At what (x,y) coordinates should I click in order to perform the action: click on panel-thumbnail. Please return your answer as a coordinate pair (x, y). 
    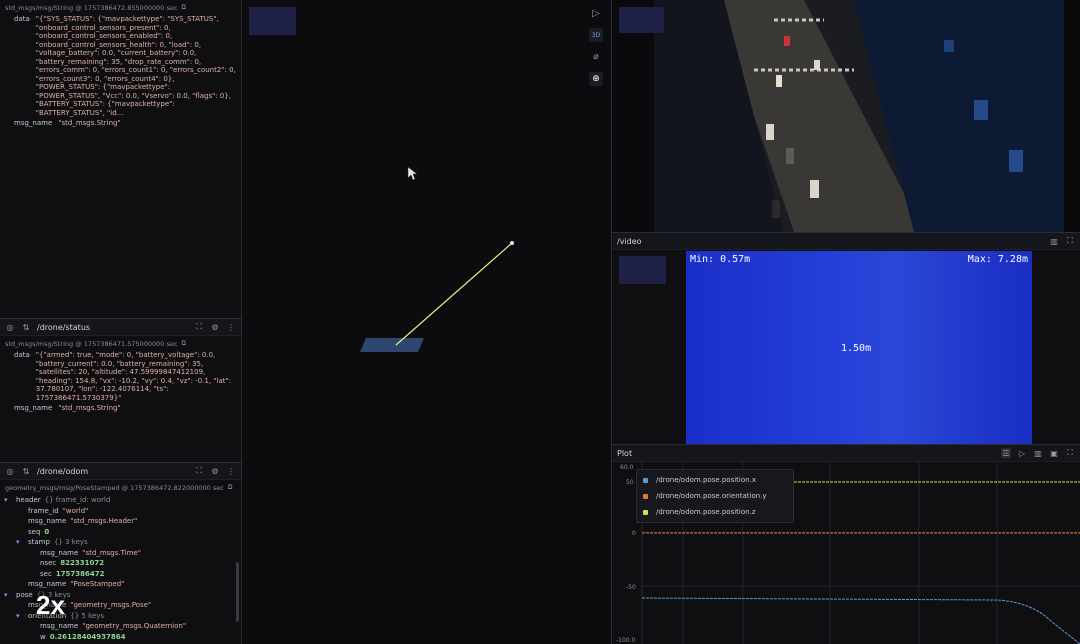
    Looking at the image, I should click on (642, 270).